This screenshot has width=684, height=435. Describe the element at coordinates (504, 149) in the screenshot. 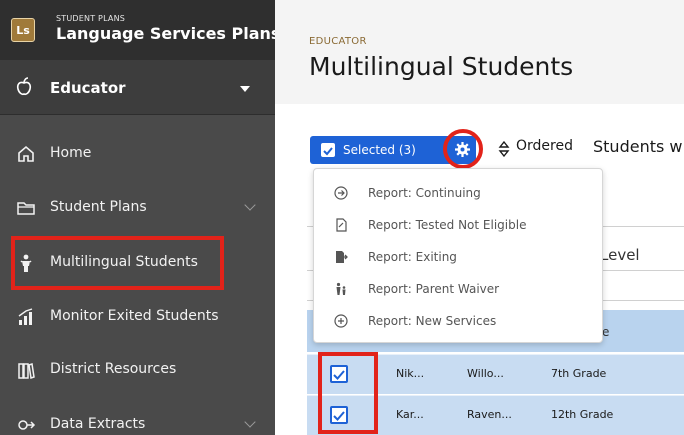

I see `sort-icon` at that location.